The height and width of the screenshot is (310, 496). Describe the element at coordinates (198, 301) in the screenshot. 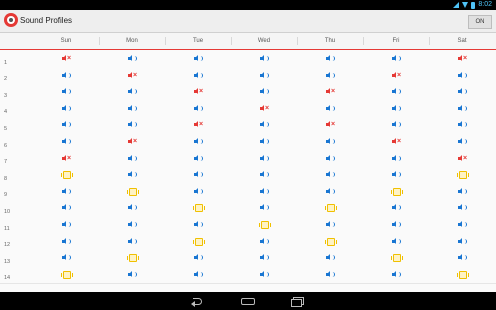

I see `back-icon` at that location.